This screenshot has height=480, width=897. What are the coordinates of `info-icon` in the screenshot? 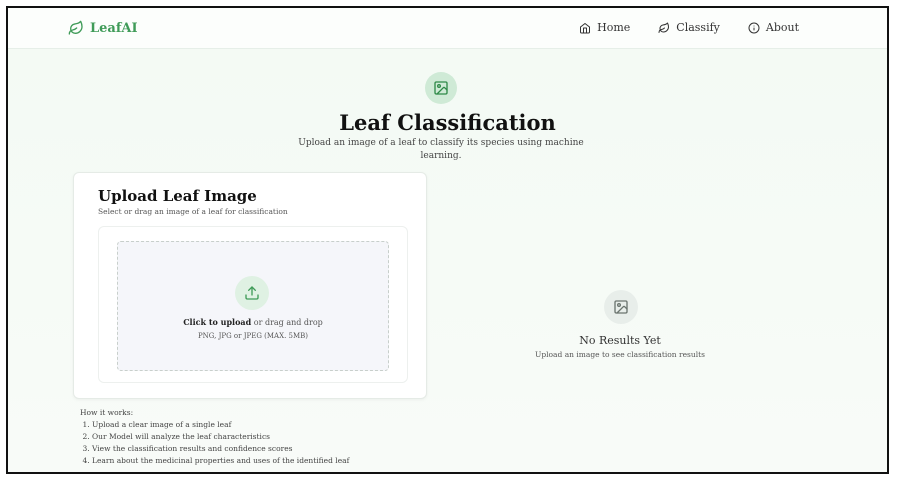 It's located at (754, 28).